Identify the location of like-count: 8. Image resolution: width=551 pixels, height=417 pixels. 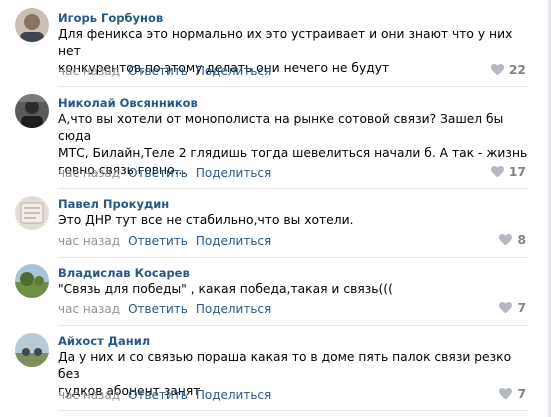
(521, 240).